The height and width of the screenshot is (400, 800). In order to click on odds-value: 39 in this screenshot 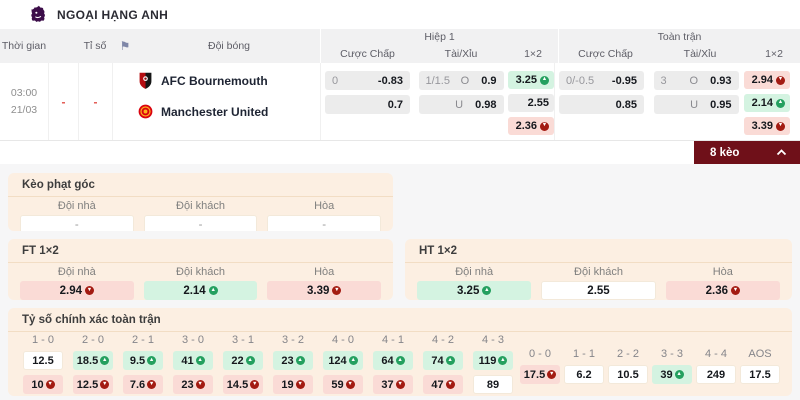, I will do `click(666, 374)`.